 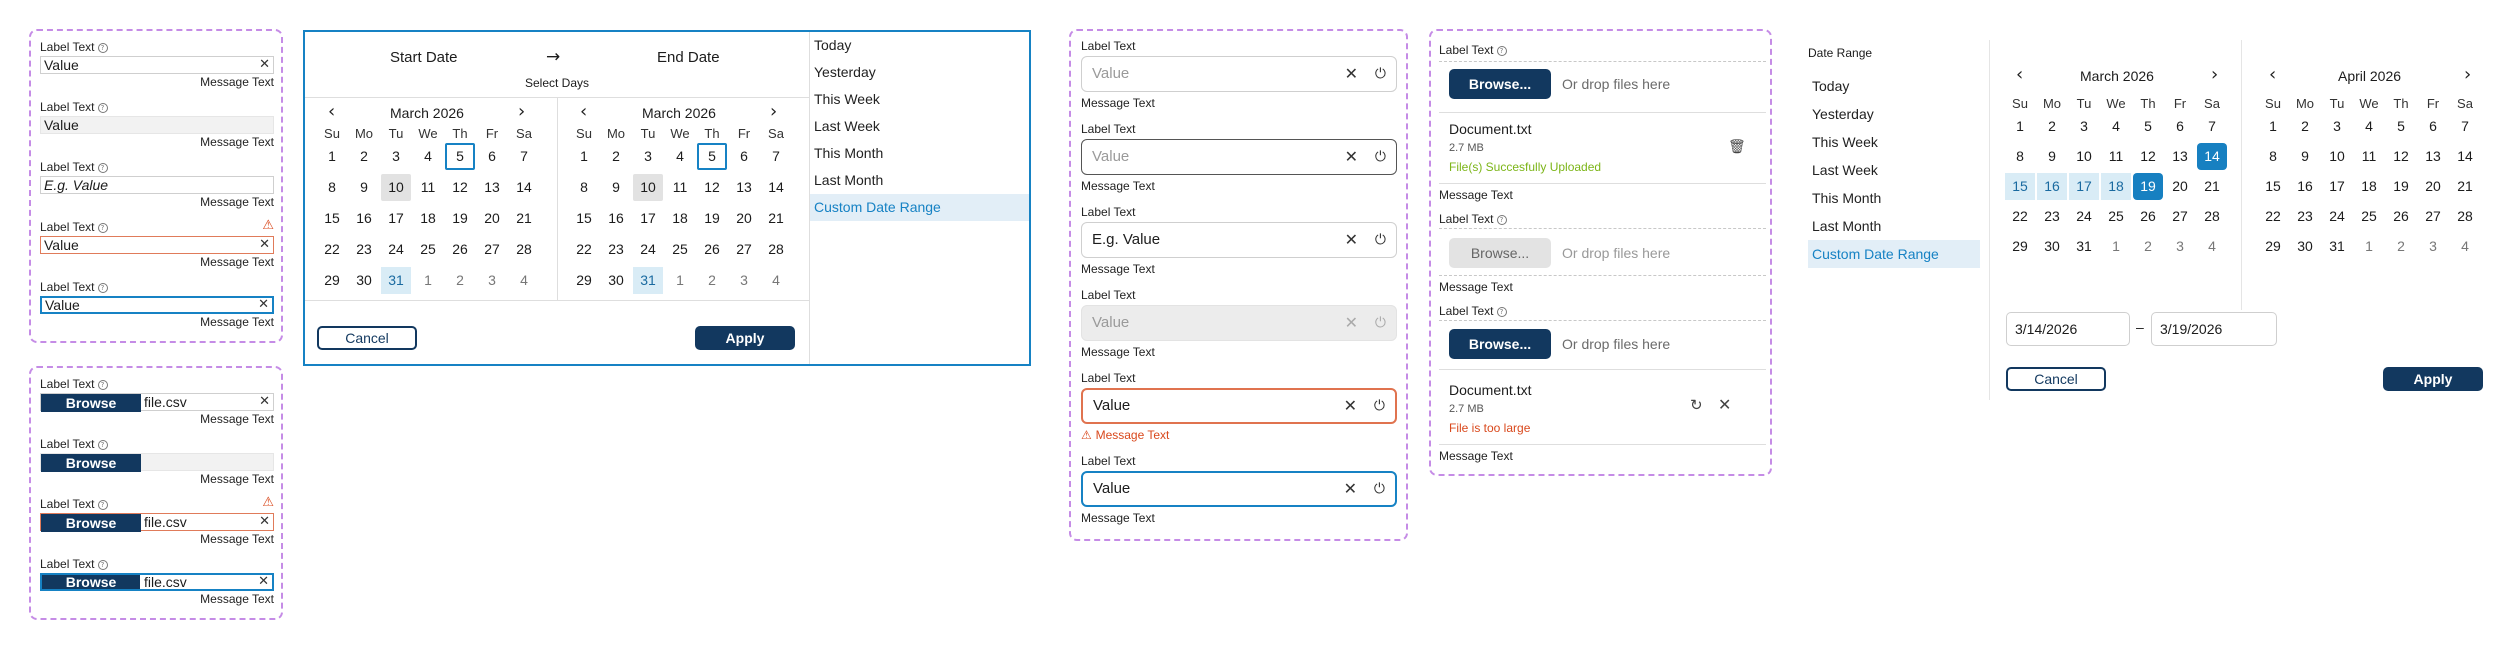 What do you see at coordinates (616, 187) in the screenshot?
I see `calendar-day: 9` at bounding box center [616, 187].